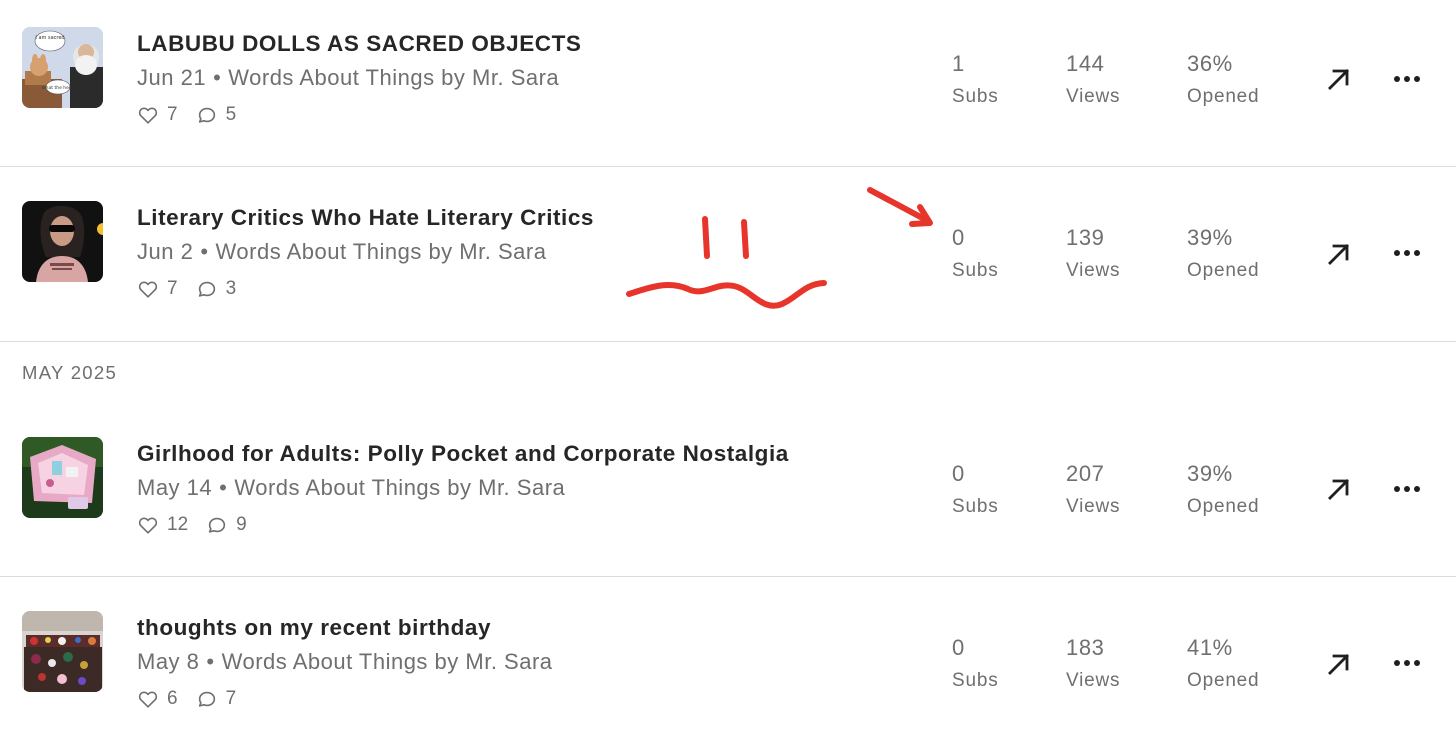  What do you see at coordinates (231, 114) in the screenshot?
I see `comment-count: 5` at bounding box center [231, 114].